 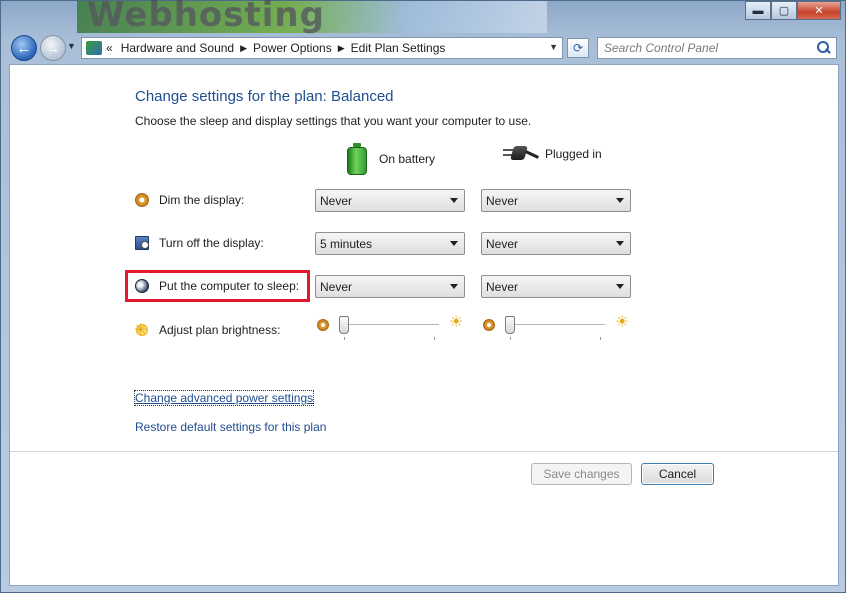 I want to click on power-plug-icon, so click(x=521, y=154).